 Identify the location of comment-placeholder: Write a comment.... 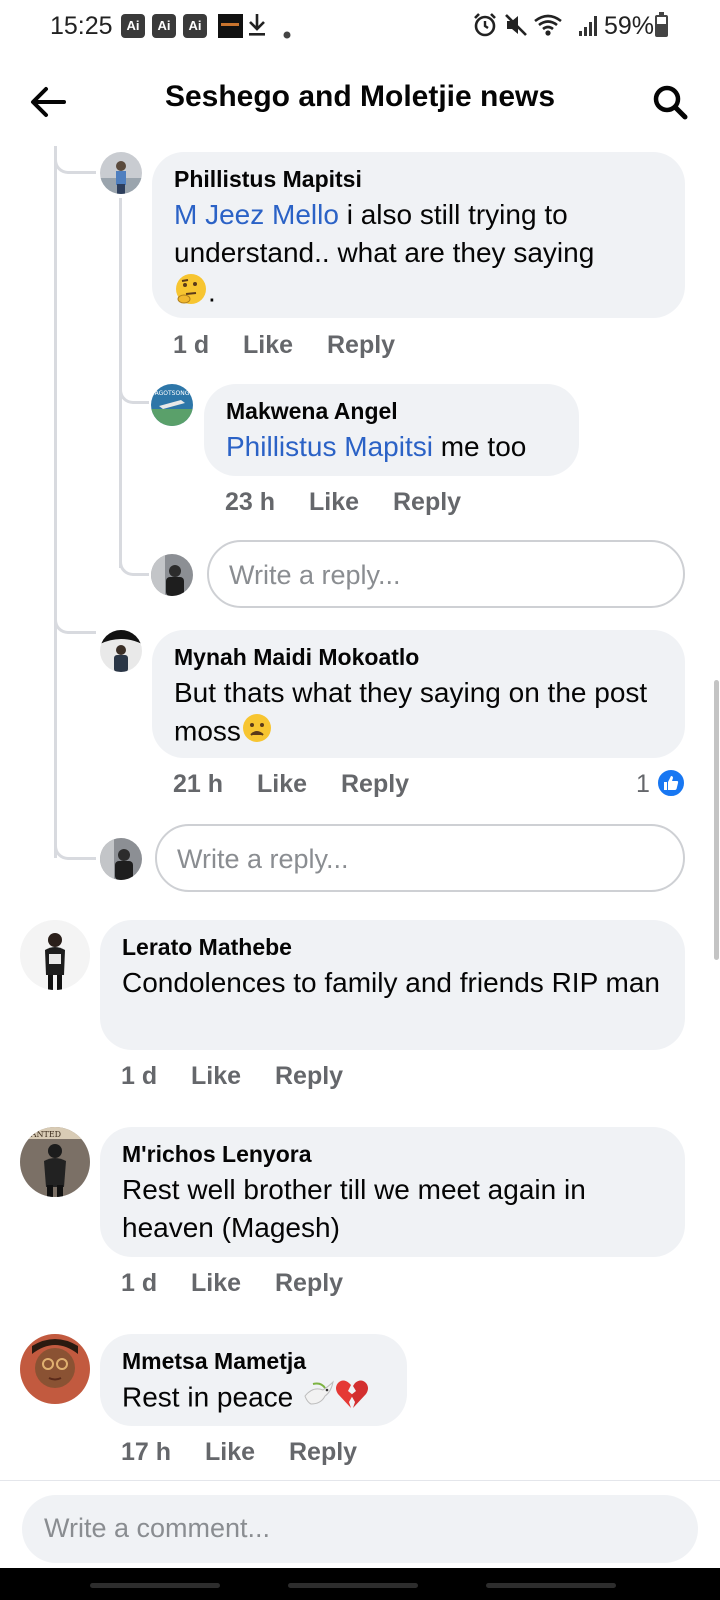
(157, 1528).